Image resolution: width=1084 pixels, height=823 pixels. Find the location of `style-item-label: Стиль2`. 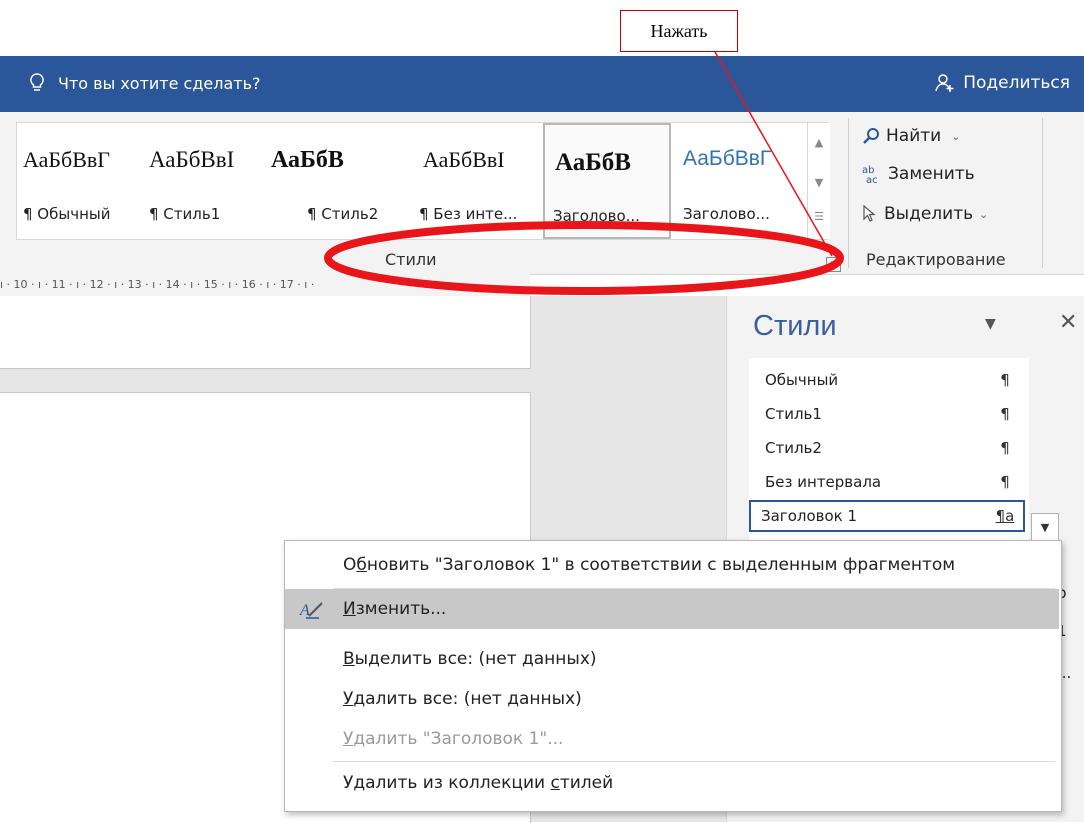

style-item-label: Стиль2 is located at coordinates (793, 448).